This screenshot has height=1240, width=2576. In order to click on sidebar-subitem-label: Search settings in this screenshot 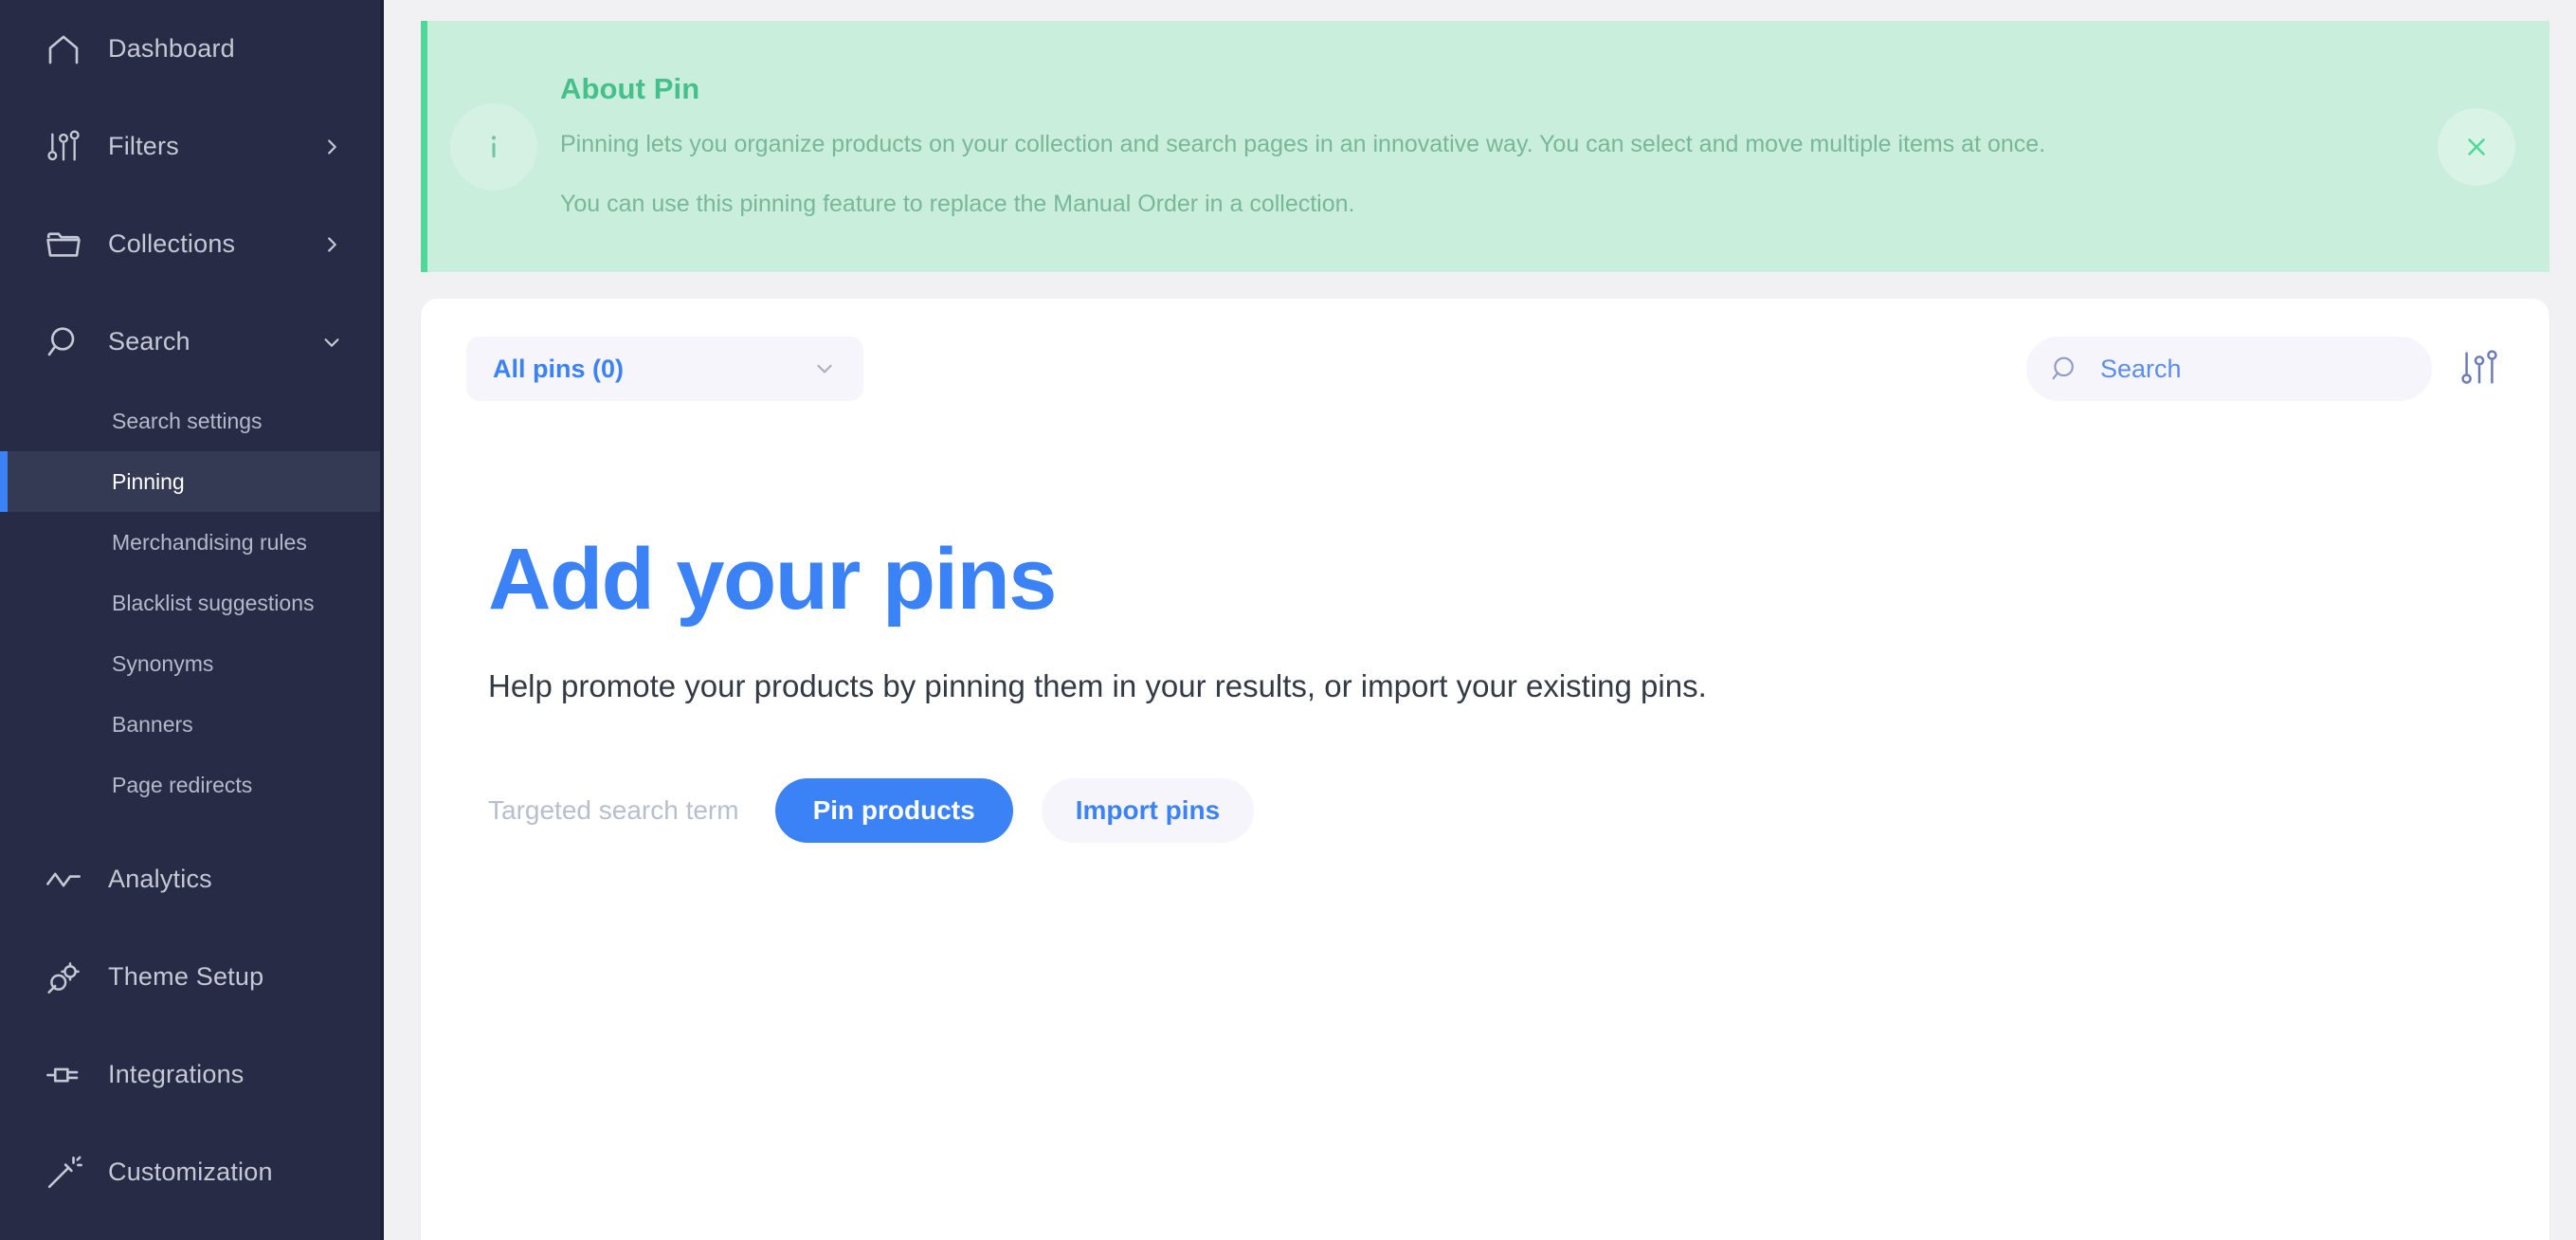, I will do `click(187, 421)`.